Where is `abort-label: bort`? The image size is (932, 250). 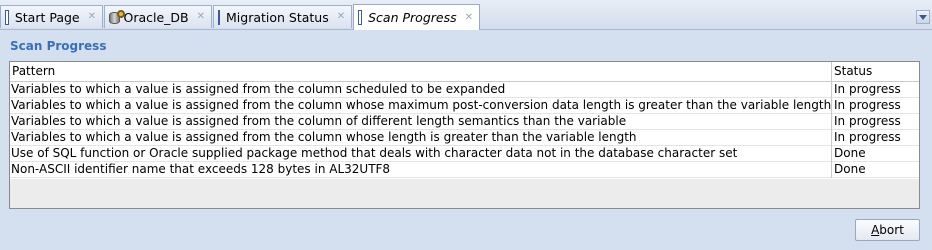 abort-label: bort is located at coordinates (891, 230).